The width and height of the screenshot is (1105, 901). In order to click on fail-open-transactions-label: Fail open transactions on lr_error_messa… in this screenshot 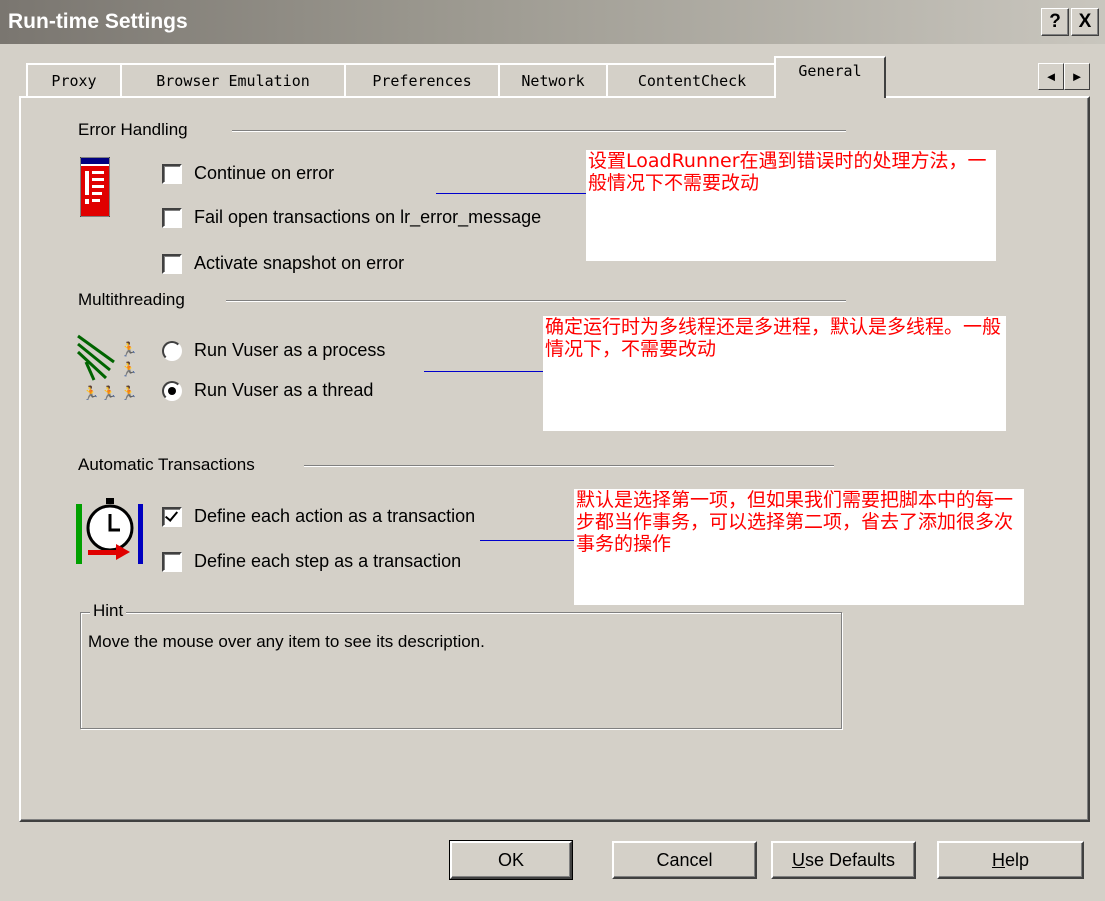, I will do `click(368, 217)`.